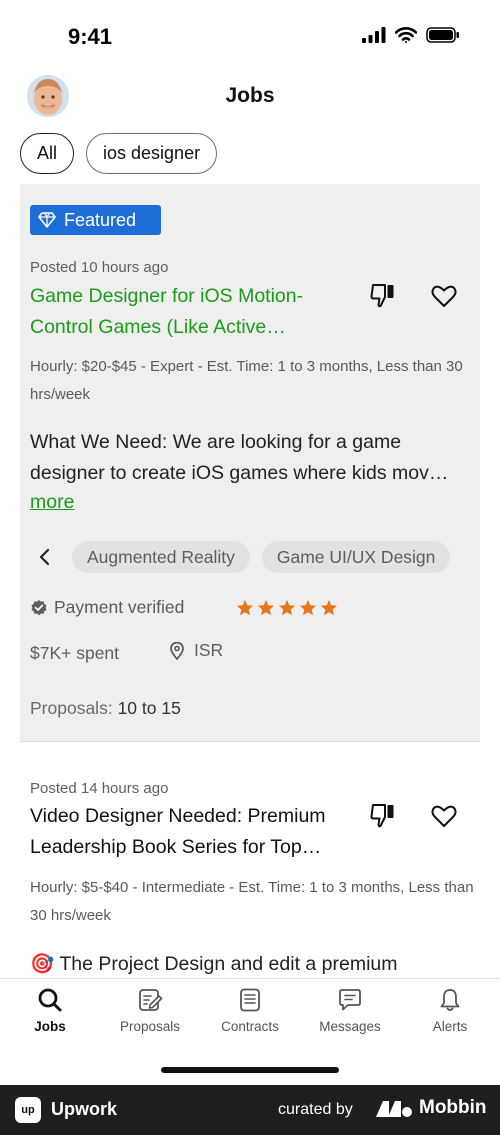  What do you see at coordinates (161, 557) in the screenshot?
I see `skill-tag: Augmented Reality` at bounding box center [161, 557].